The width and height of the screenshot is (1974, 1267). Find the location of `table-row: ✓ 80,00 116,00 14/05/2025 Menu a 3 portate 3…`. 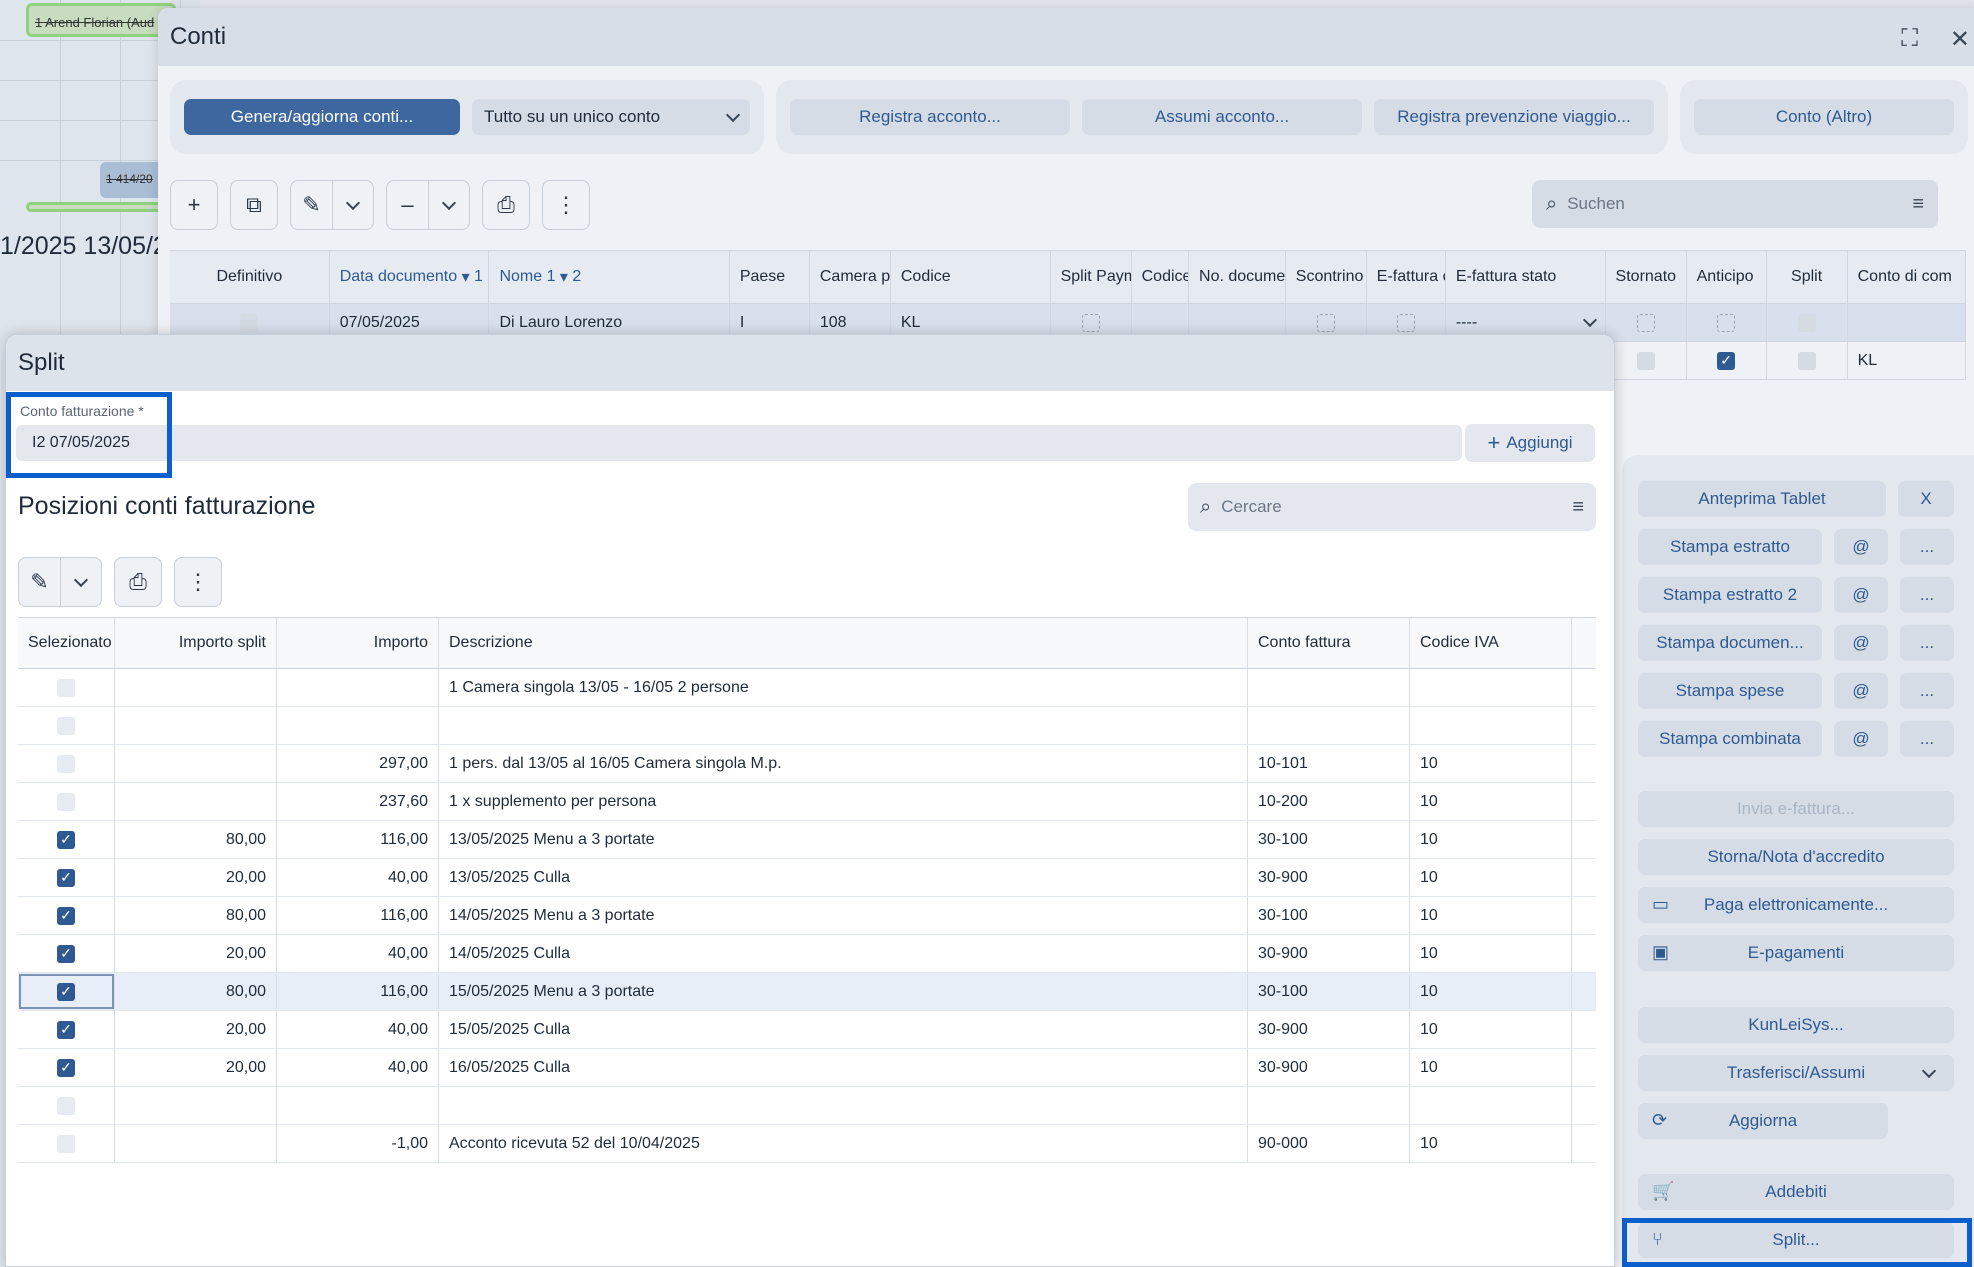

table-row: ✓ 80,00 116,00 14/05/2025 Menu a 3 portate 3… is located at coordinates (807, 916).